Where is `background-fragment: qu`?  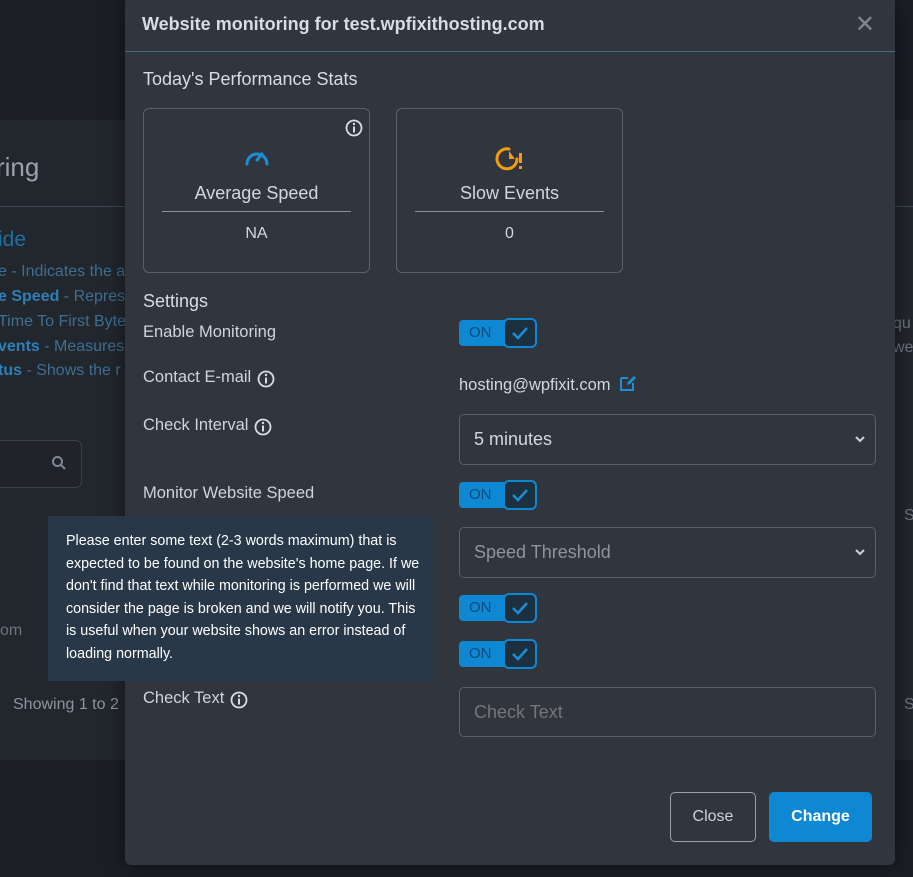 background-fragment: qu is located at coordinates (902, 323).